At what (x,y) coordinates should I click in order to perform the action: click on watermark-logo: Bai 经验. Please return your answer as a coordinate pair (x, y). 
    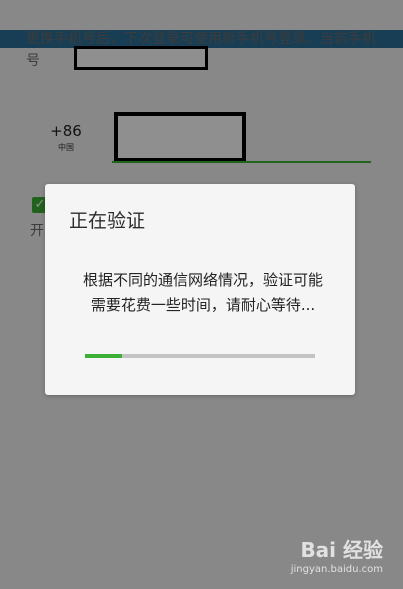
    Looking at the image, I should click on (341, 550).